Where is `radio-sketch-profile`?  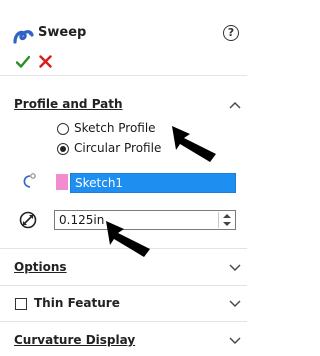 radio-sketch-profile is located at coordinates (63, 129).